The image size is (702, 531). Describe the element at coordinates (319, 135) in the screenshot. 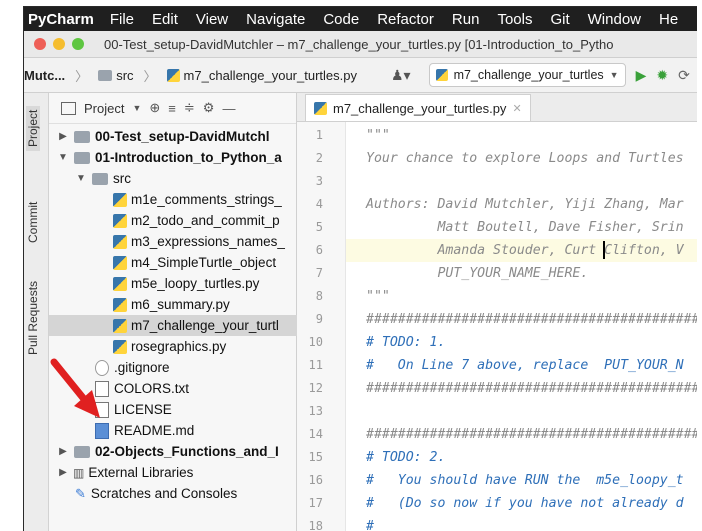

I see `line-number: 1` at that location.